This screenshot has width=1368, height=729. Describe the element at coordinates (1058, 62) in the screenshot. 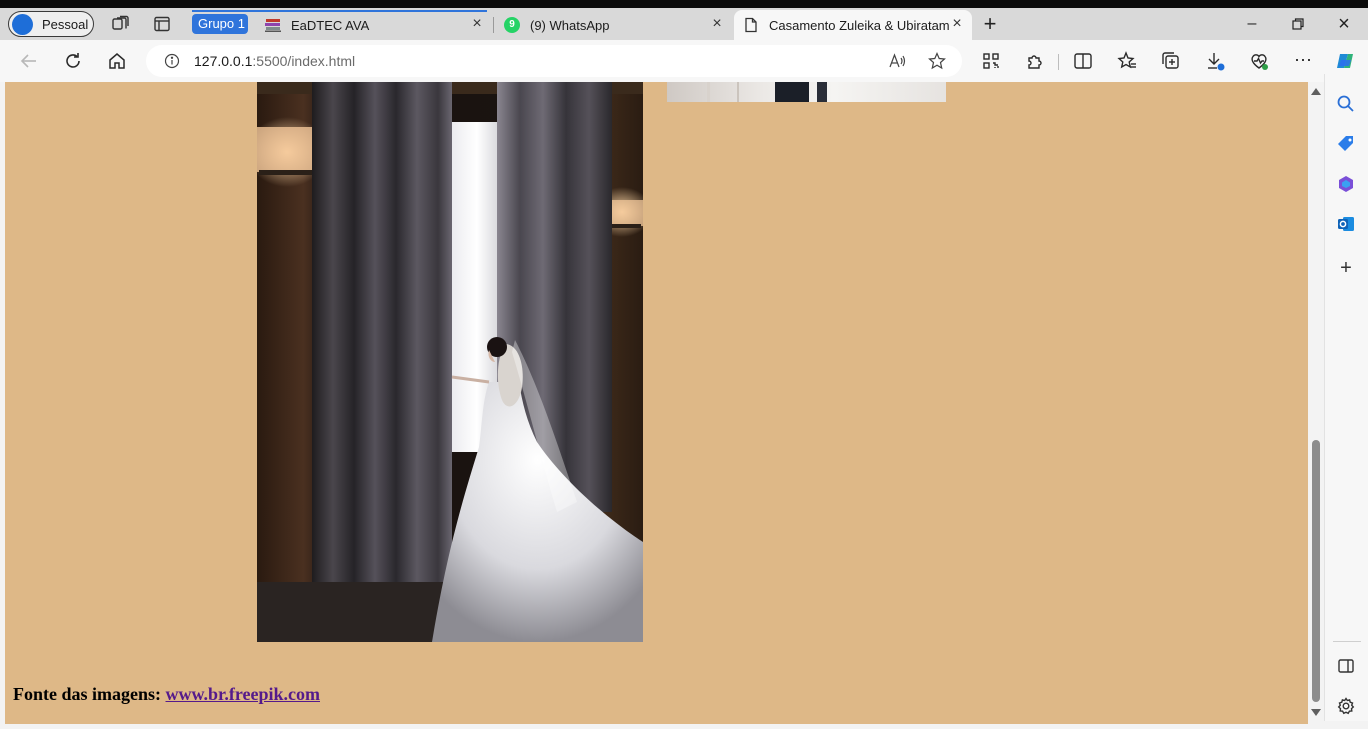

I see `toolbar-divider` at that location.